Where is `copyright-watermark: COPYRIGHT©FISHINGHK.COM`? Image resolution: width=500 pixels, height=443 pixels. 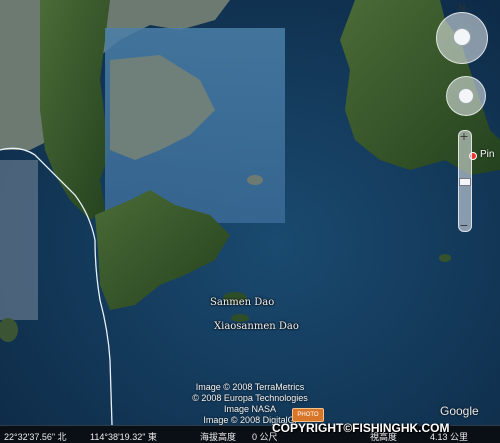
copyright-watermark: COPYRIGHT©FISHINGHK.COM is located at coordinates (361, 428).